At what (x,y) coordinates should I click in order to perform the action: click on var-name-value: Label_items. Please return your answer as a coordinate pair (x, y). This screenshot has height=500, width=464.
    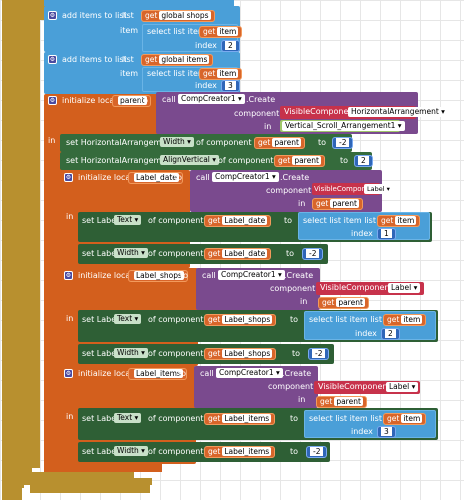
    Looking at the image, I should click on (158, 373).